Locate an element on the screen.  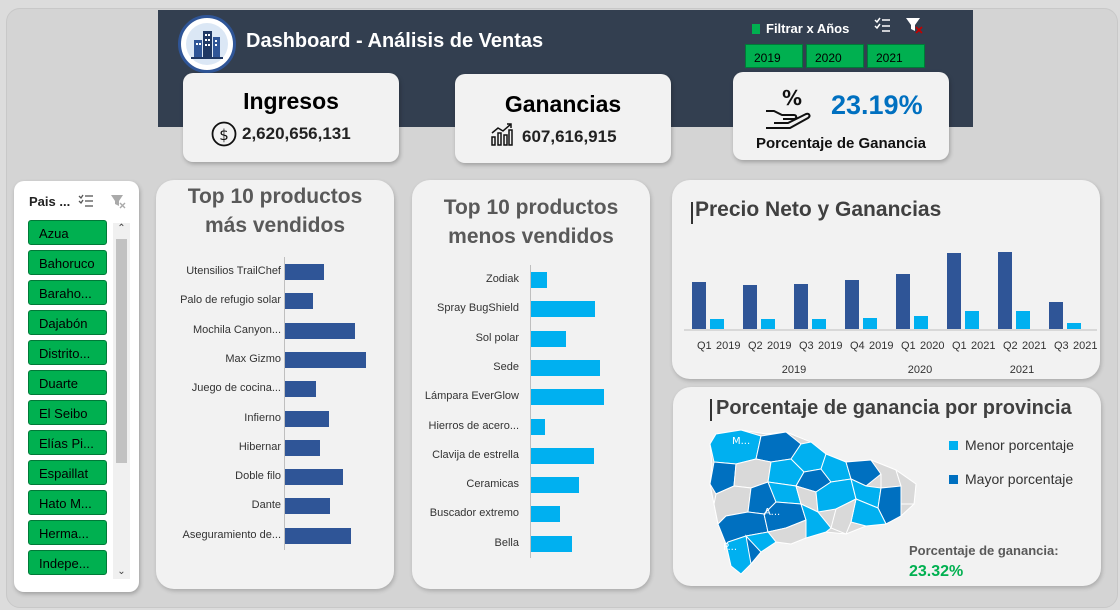
quarter-label: Q2 is located at coordinates (1010, 346).